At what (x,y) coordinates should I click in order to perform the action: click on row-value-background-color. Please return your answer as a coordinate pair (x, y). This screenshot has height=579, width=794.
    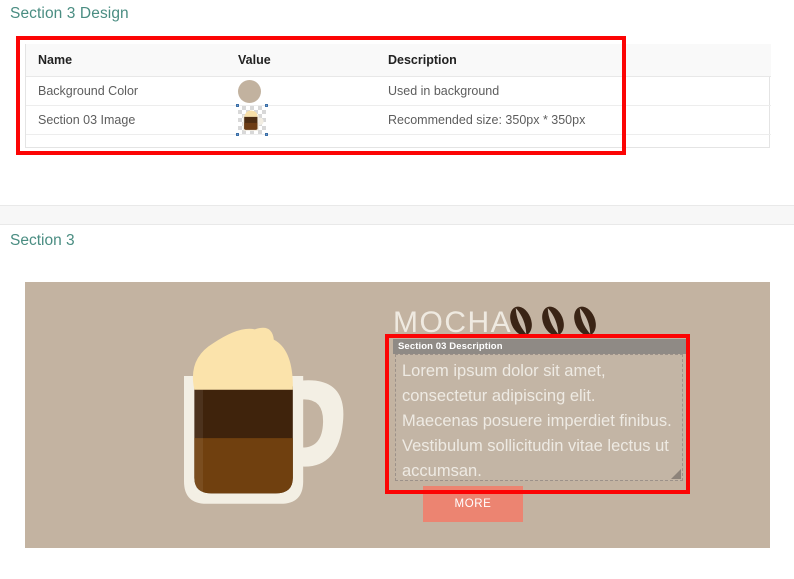
    Looking at the image, I should click on (301, 91).